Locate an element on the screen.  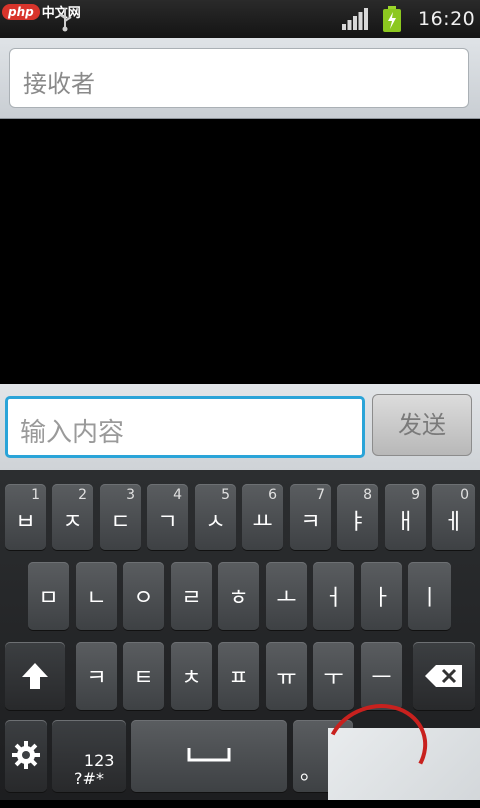
key-main: ㅜ is located at coordinates (333, 678).